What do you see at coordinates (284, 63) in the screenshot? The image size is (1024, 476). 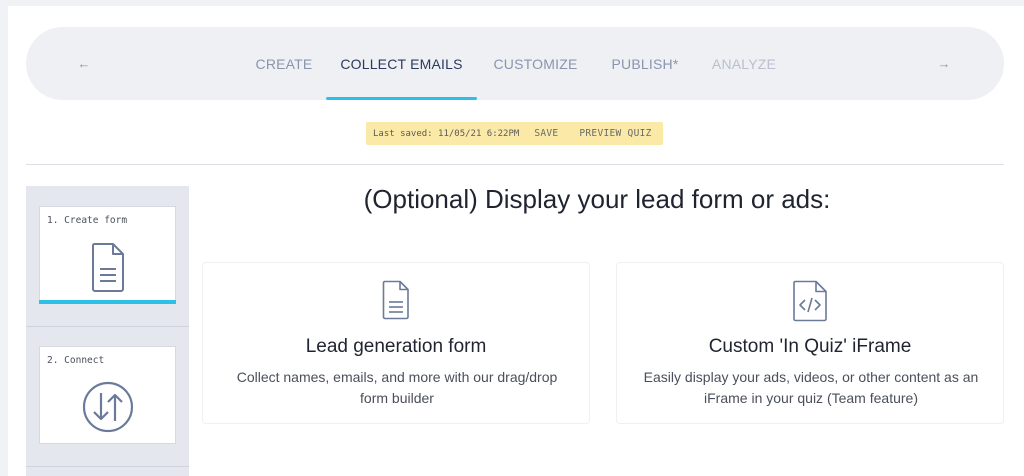 I see `tab-create: CREATE` at bounding box center [284, 63].